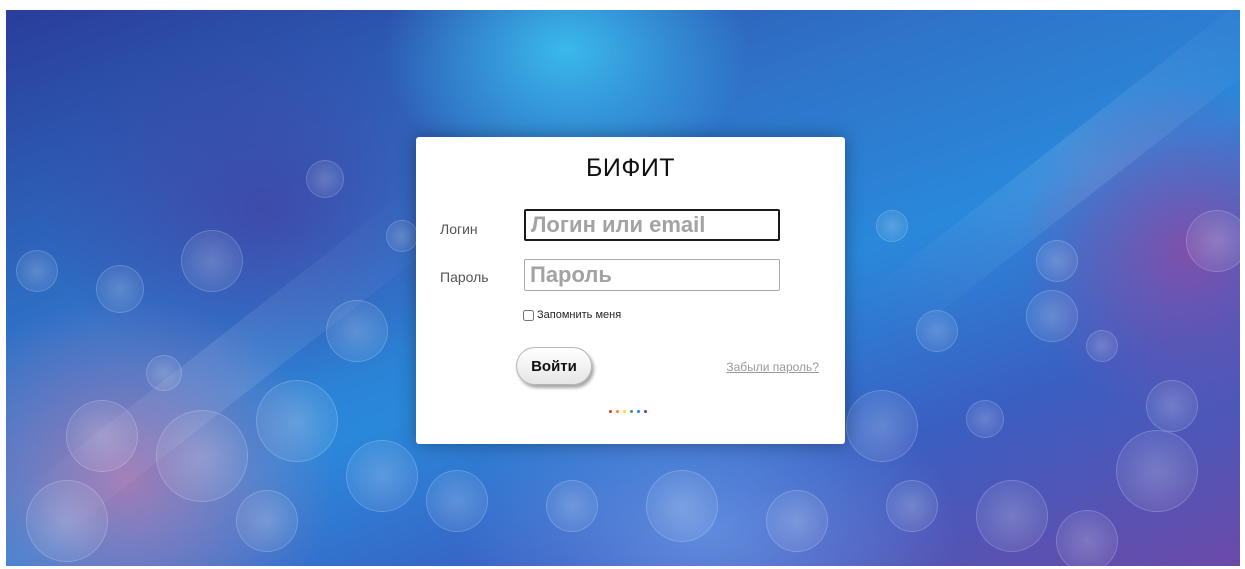 The width and height of the screenshot is (1245, 569). What do you see at coordinates (652, 275) in the screenshot?
I see `password-input` at bounding box center [652, 275].